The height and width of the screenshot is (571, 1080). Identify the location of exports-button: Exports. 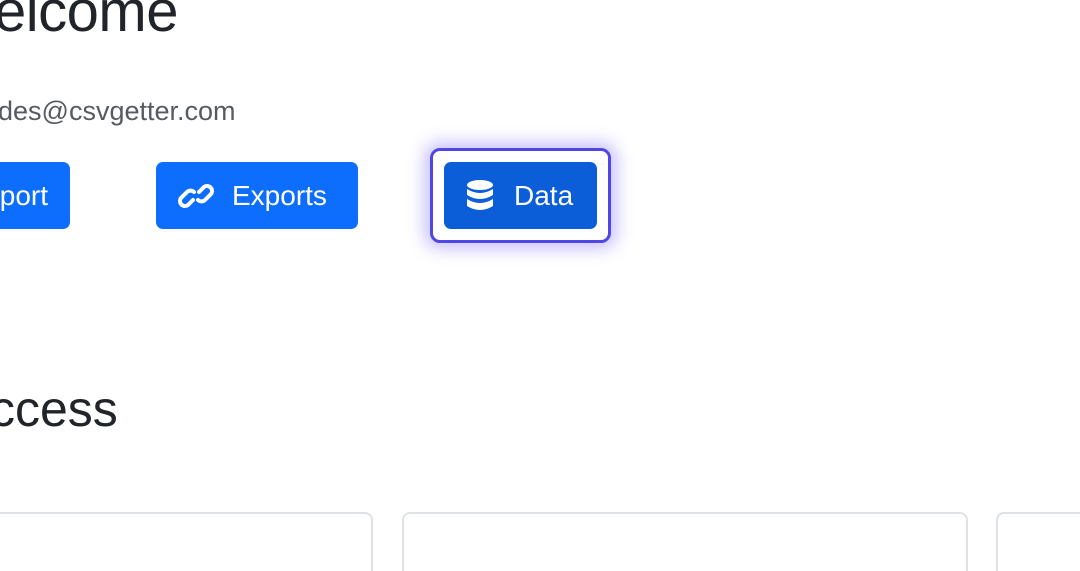
(257, 195).